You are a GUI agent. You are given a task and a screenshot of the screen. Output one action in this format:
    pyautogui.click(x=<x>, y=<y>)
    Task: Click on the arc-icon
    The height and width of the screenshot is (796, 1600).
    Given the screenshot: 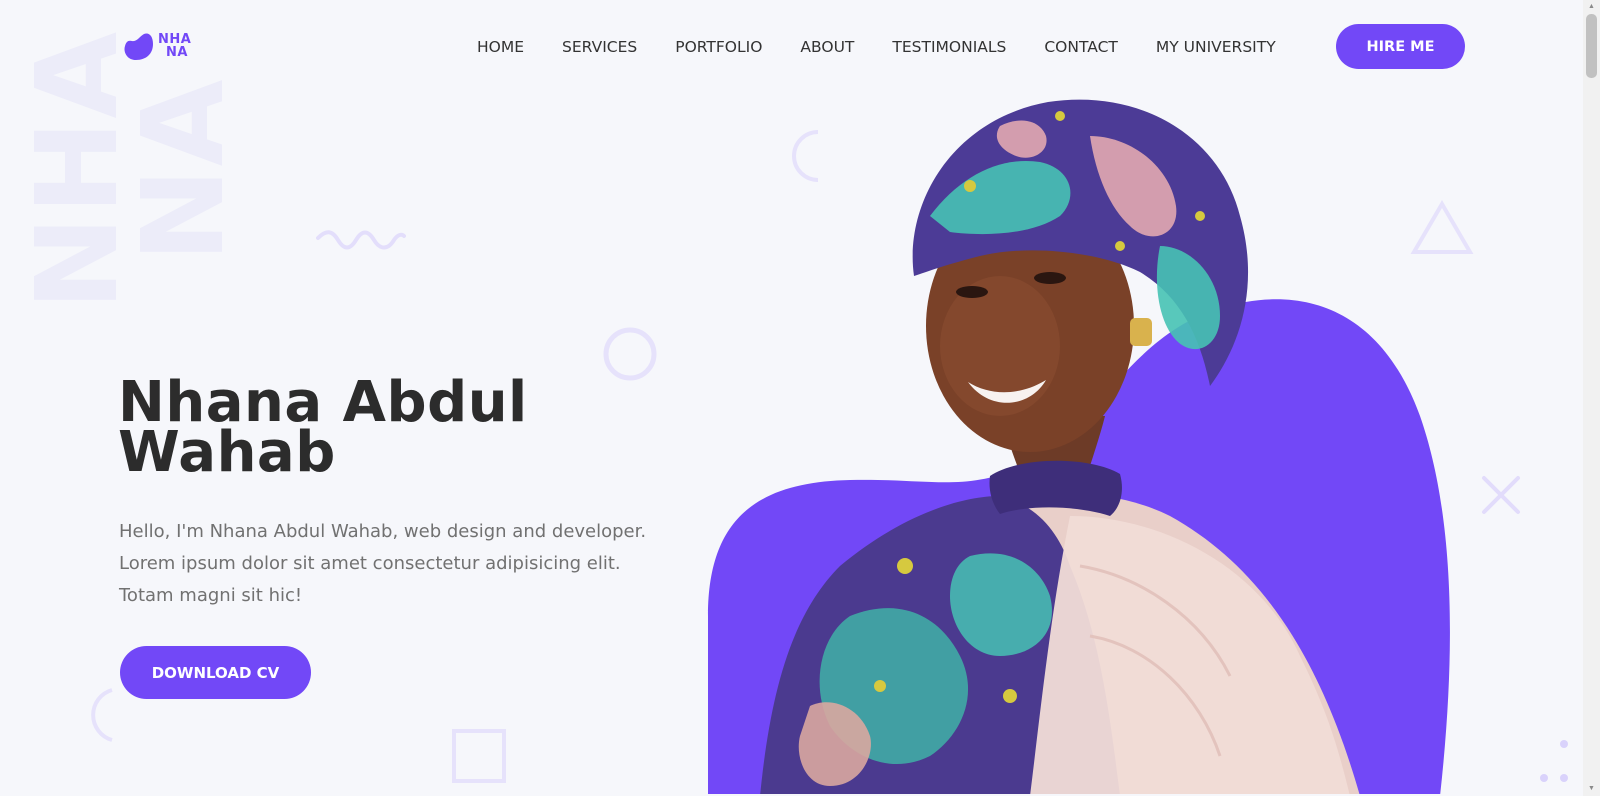 What is the action you would take?
    pyautogui.click(x=102, y=715)
    